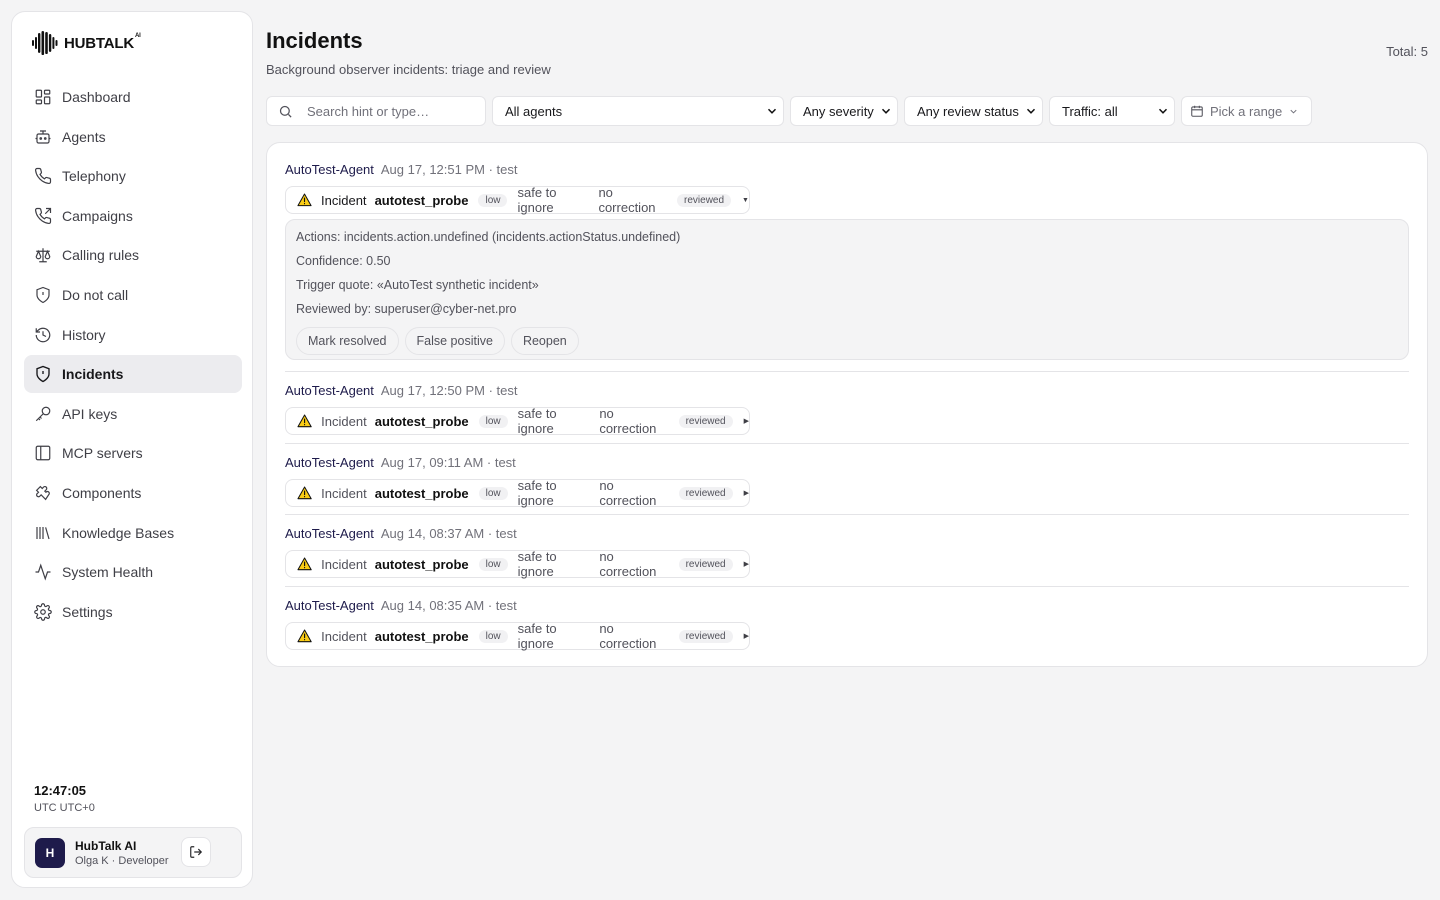  I want to click on sidebar-item-label: Telephony, so click(94, 176).